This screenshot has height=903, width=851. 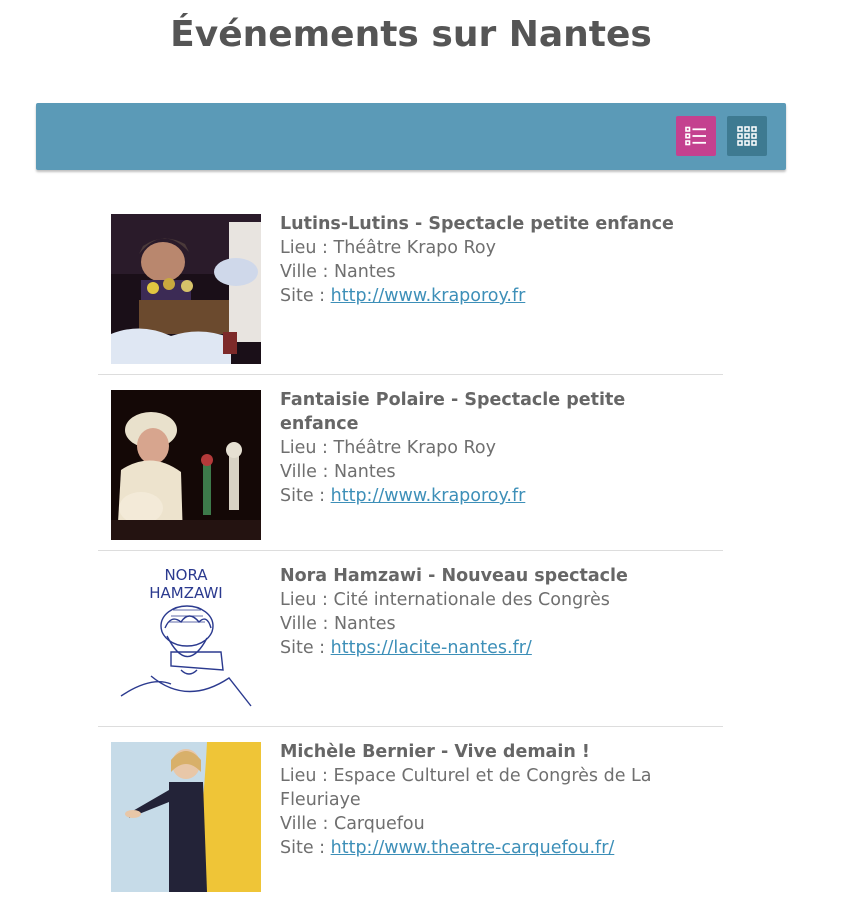 I want to click on event-site-link: http://www.theatre-carquefou.fr/, so click(x=473, y=848).